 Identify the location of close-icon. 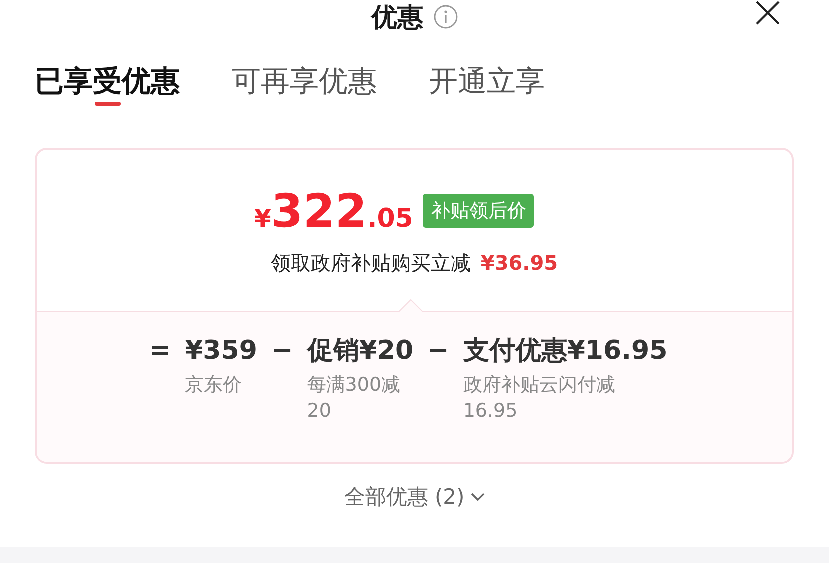
(768, 13).